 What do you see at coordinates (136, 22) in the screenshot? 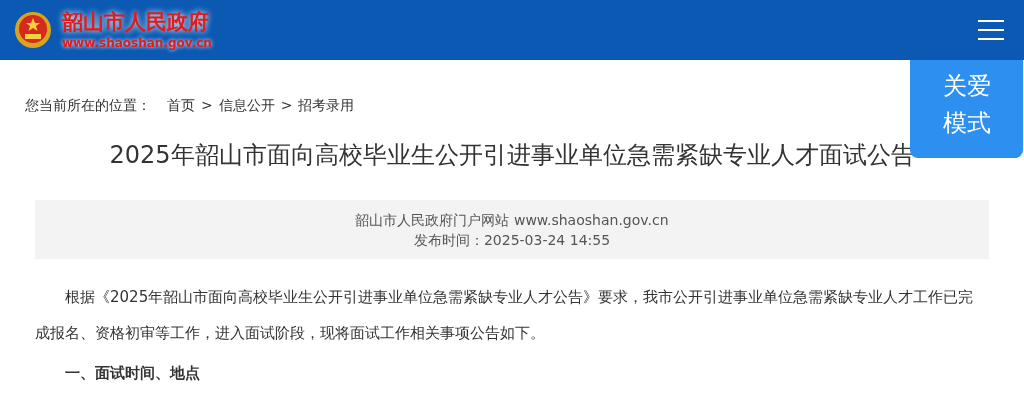
I see `site-name: 韶山市人民政府` at bounding box center [136, 22].